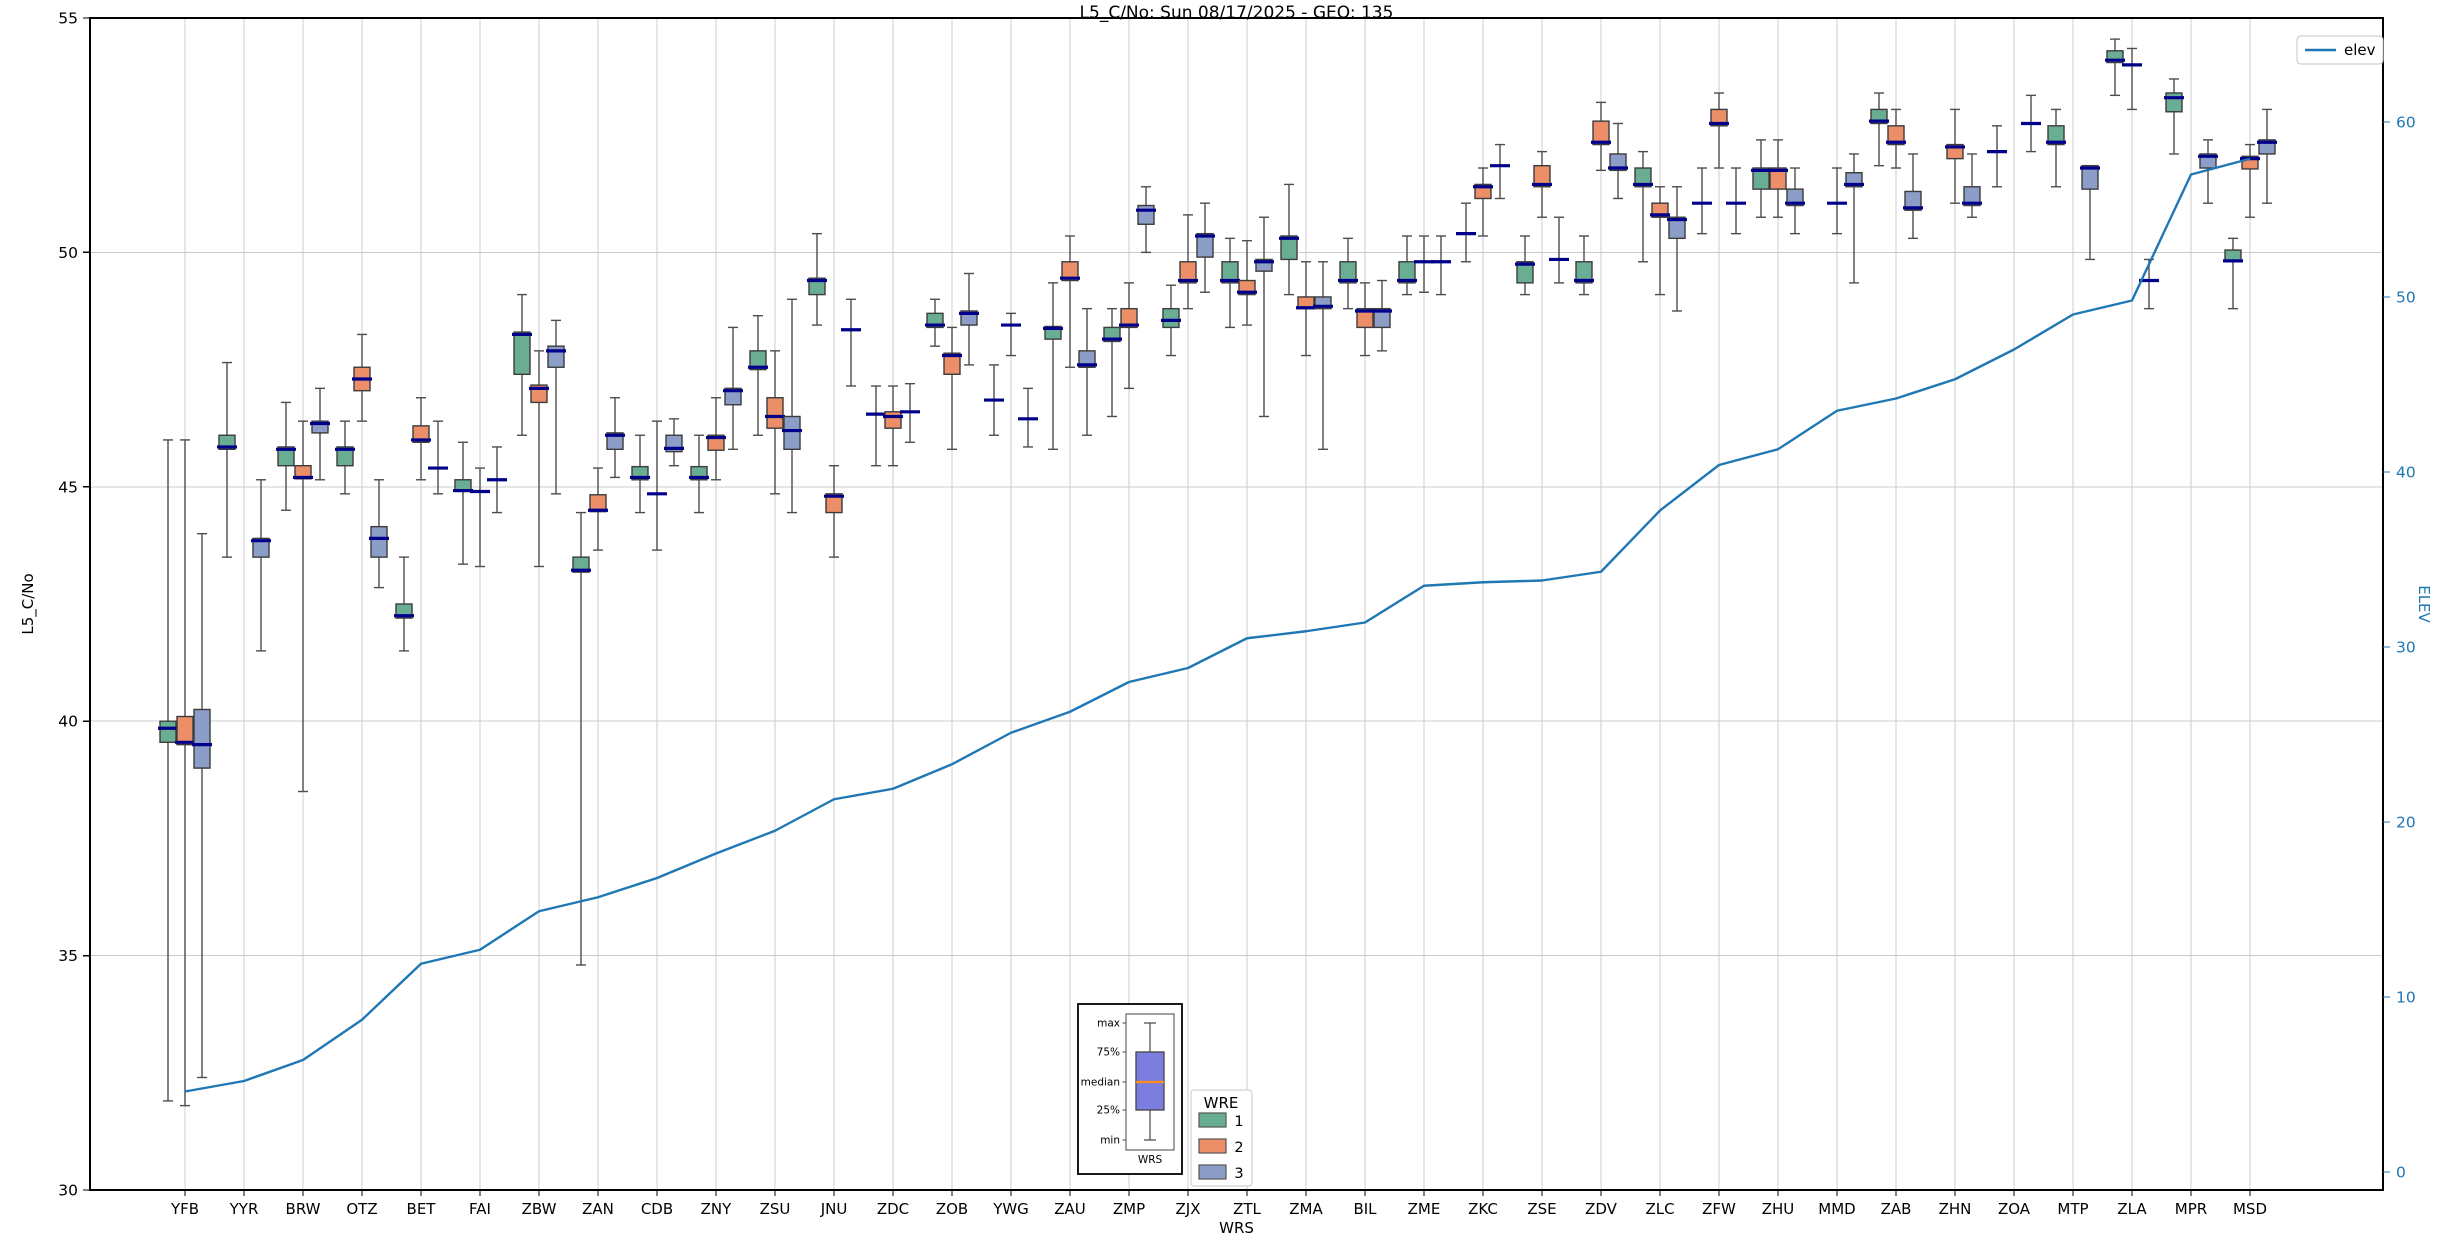 This screenshot has height=1240, width=2438. What do you see at coordinates (1778, 1209) in the screenshot?
I see `x-tick-label-ZHU: ZHU` at bounding box center [1778, 1209].